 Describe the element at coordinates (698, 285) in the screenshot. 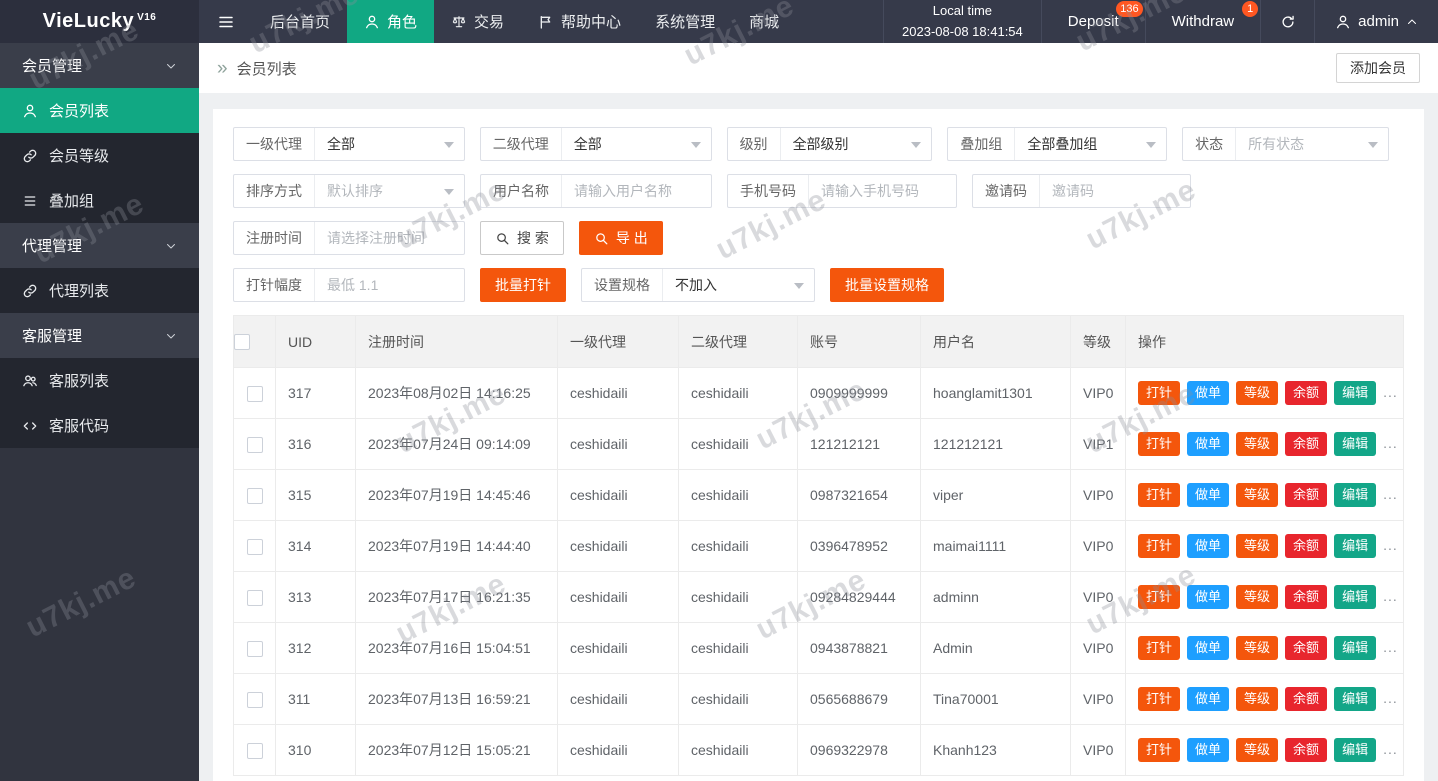

I see `filter-spec-select: 设置规格 不加入` at that location.